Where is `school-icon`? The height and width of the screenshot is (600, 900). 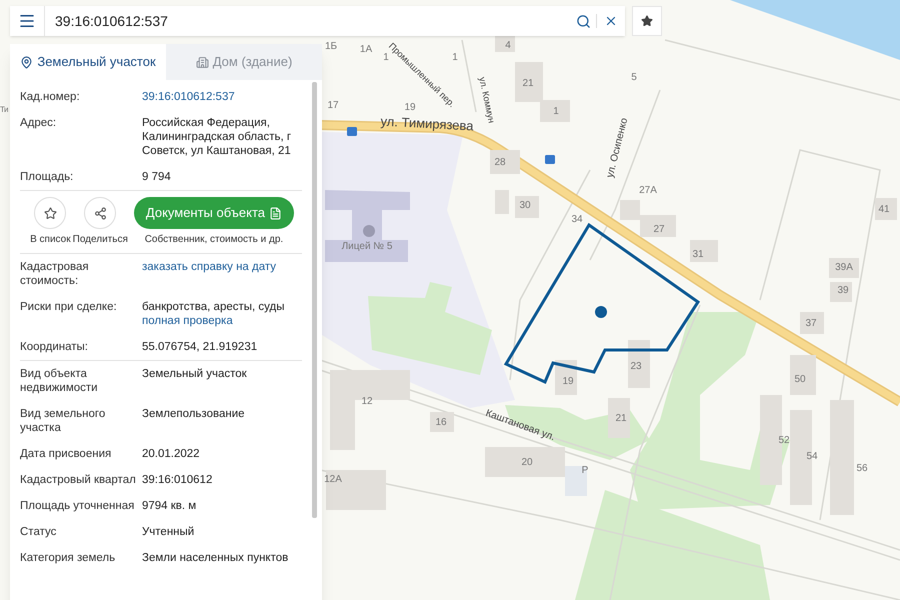
school-icon is located at coordinates (369, 231).